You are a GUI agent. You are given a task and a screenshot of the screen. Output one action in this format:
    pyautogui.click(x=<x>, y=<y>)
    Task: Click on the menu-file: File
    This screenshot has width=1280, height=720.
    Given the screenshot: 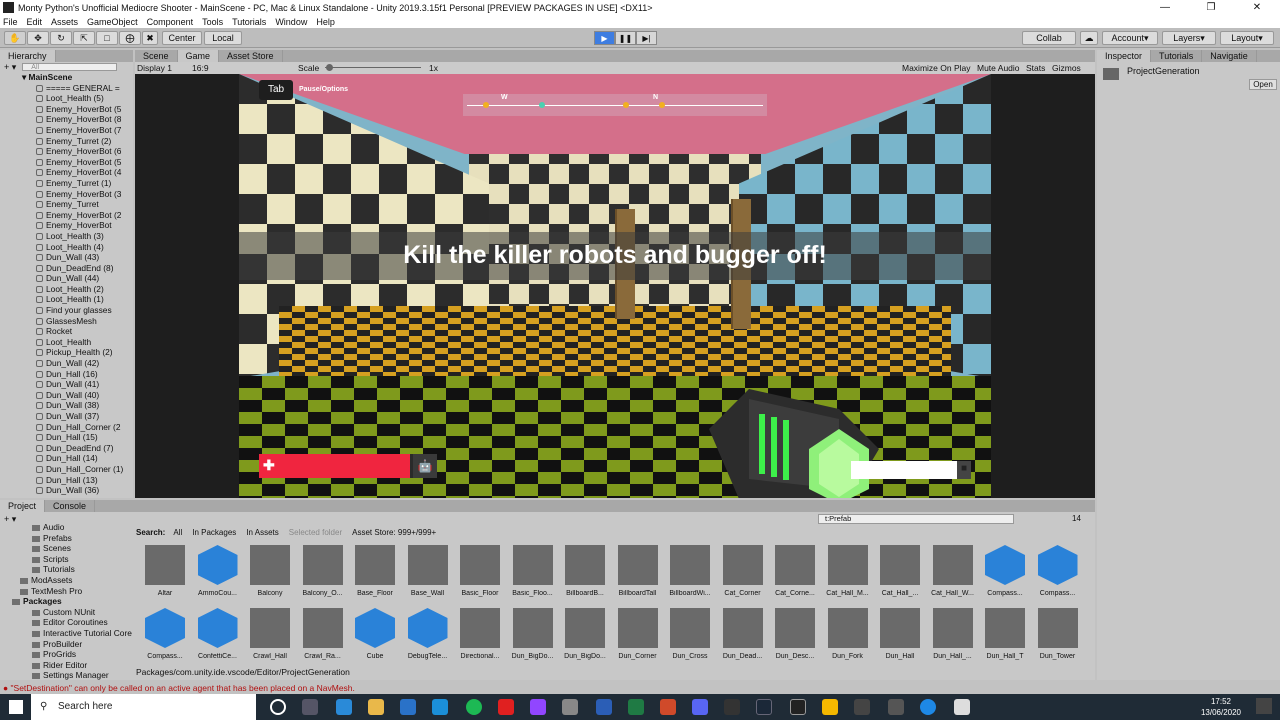 What is the action you would take?
    pyautogui.click(x=10, y=22)
    